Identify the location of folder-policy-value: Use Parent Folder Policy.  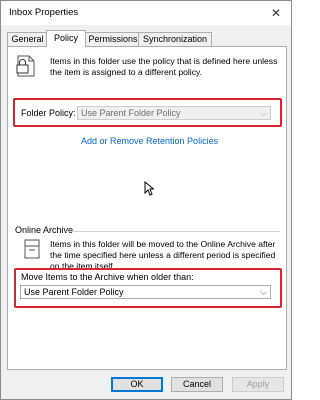
(131, 113).